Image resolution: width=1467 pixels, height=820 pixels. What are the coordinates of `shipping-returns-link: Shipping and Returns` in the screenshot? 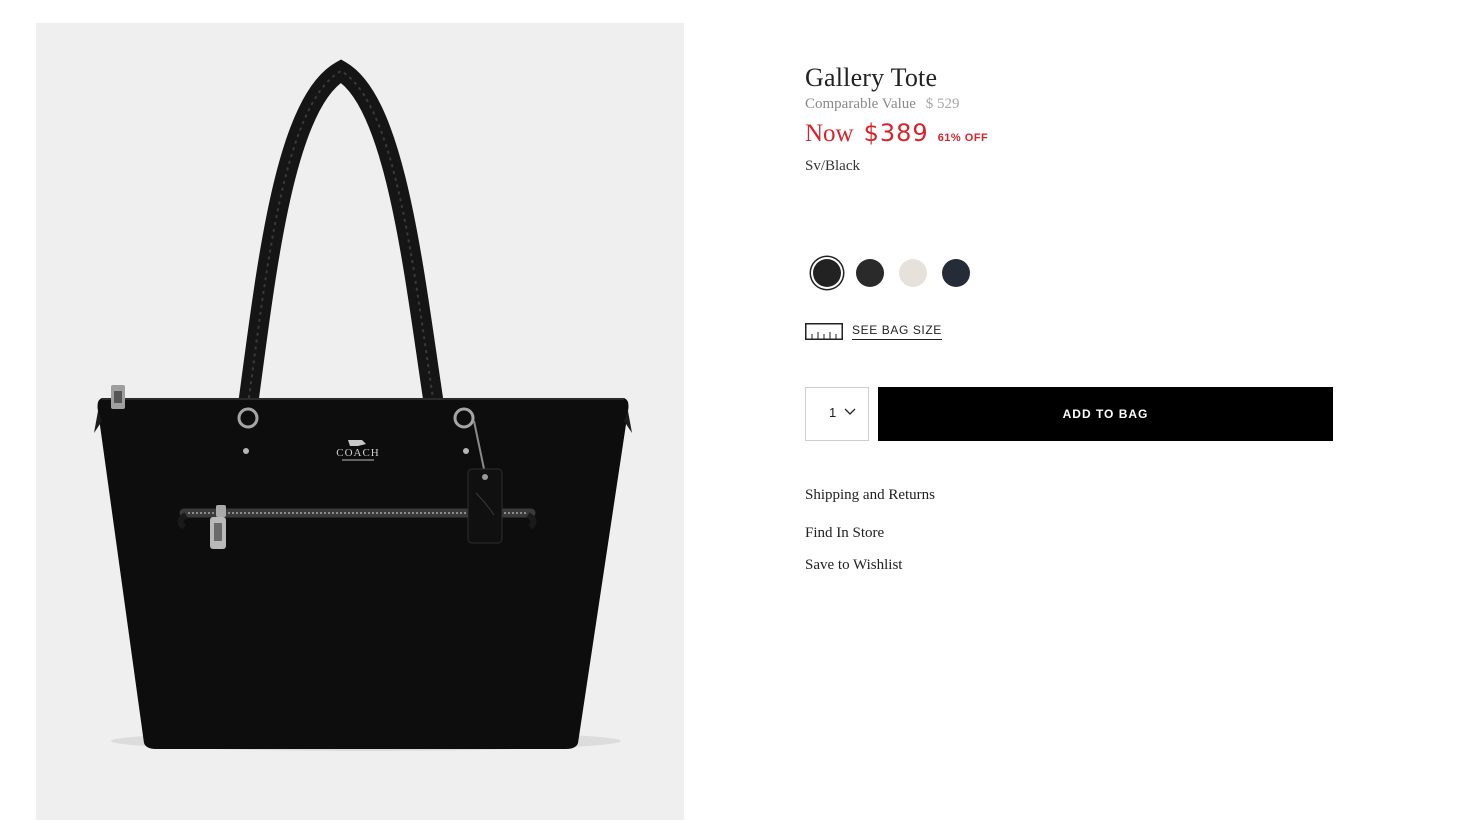 It's located at (870, 495).